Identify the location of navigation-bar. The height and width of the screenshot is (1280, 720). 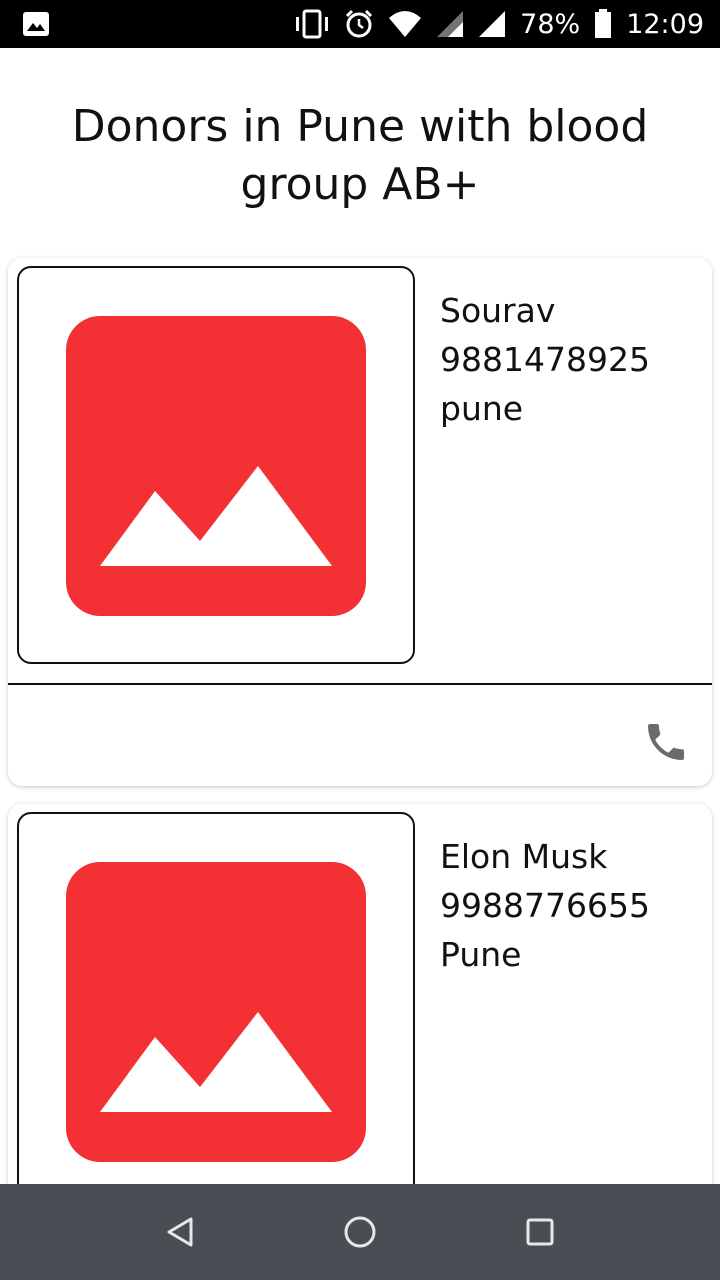
(360, 1232).